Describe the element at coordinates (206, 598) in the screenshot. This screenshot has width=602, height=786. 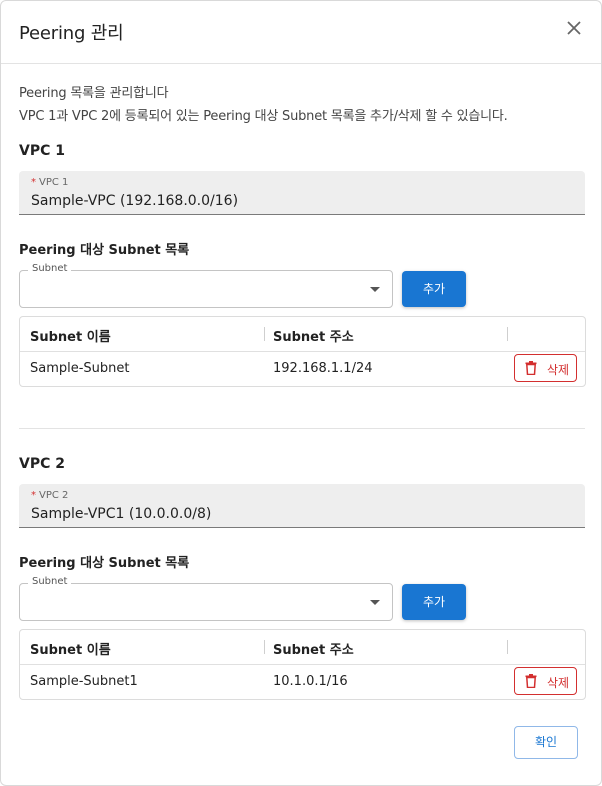
I see `vpc2-subnet-select: Subnet` at that location.